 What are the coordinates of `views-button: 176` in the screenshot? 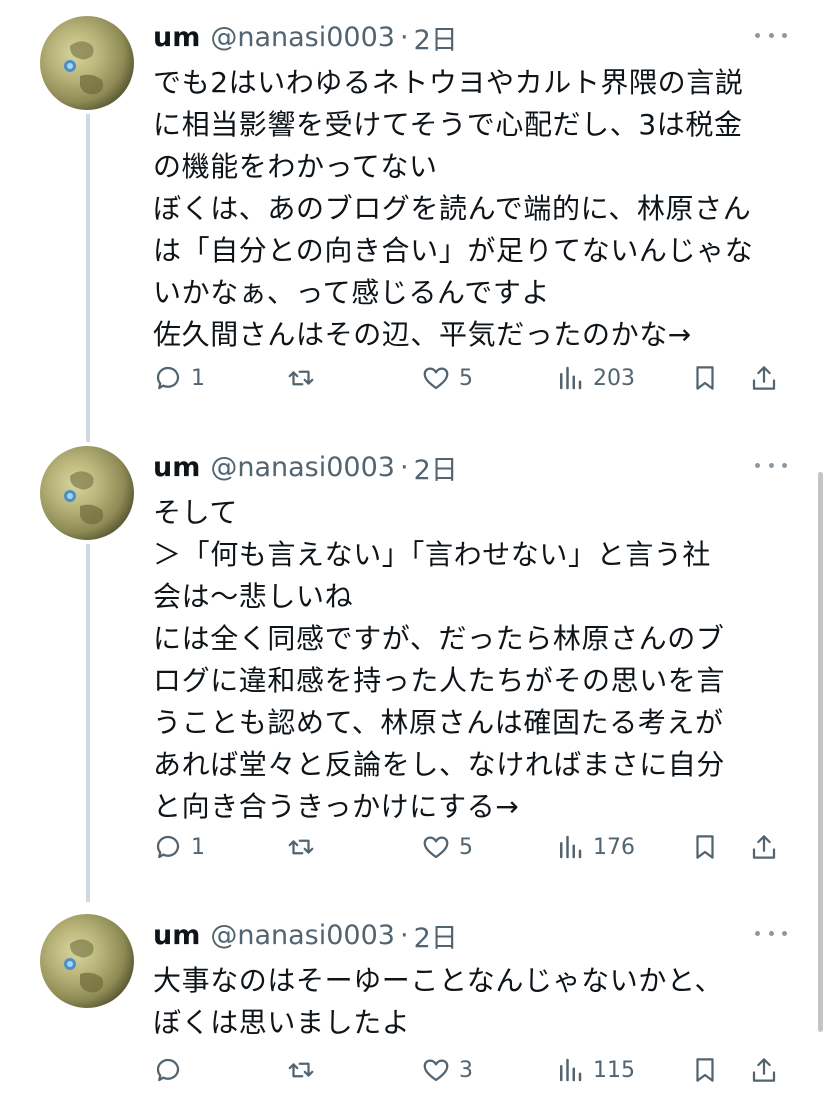 It's located at (595, 847).